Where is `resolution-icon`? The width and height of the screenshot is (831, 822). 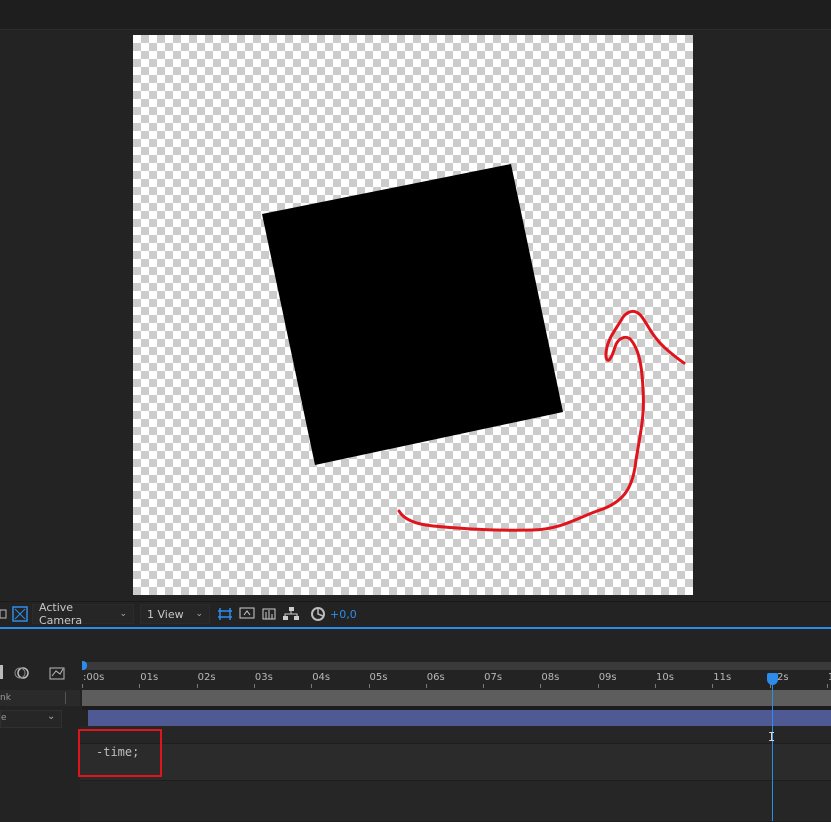 resolution-icon is located at coordinates (4, 614).